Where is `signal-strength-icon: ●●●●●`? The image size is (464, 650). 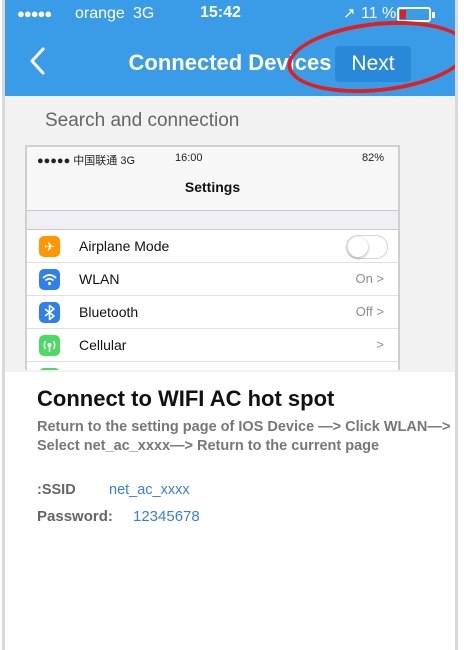
signal-strength-icon: ●●●●● is located at coordinates (34, 13).